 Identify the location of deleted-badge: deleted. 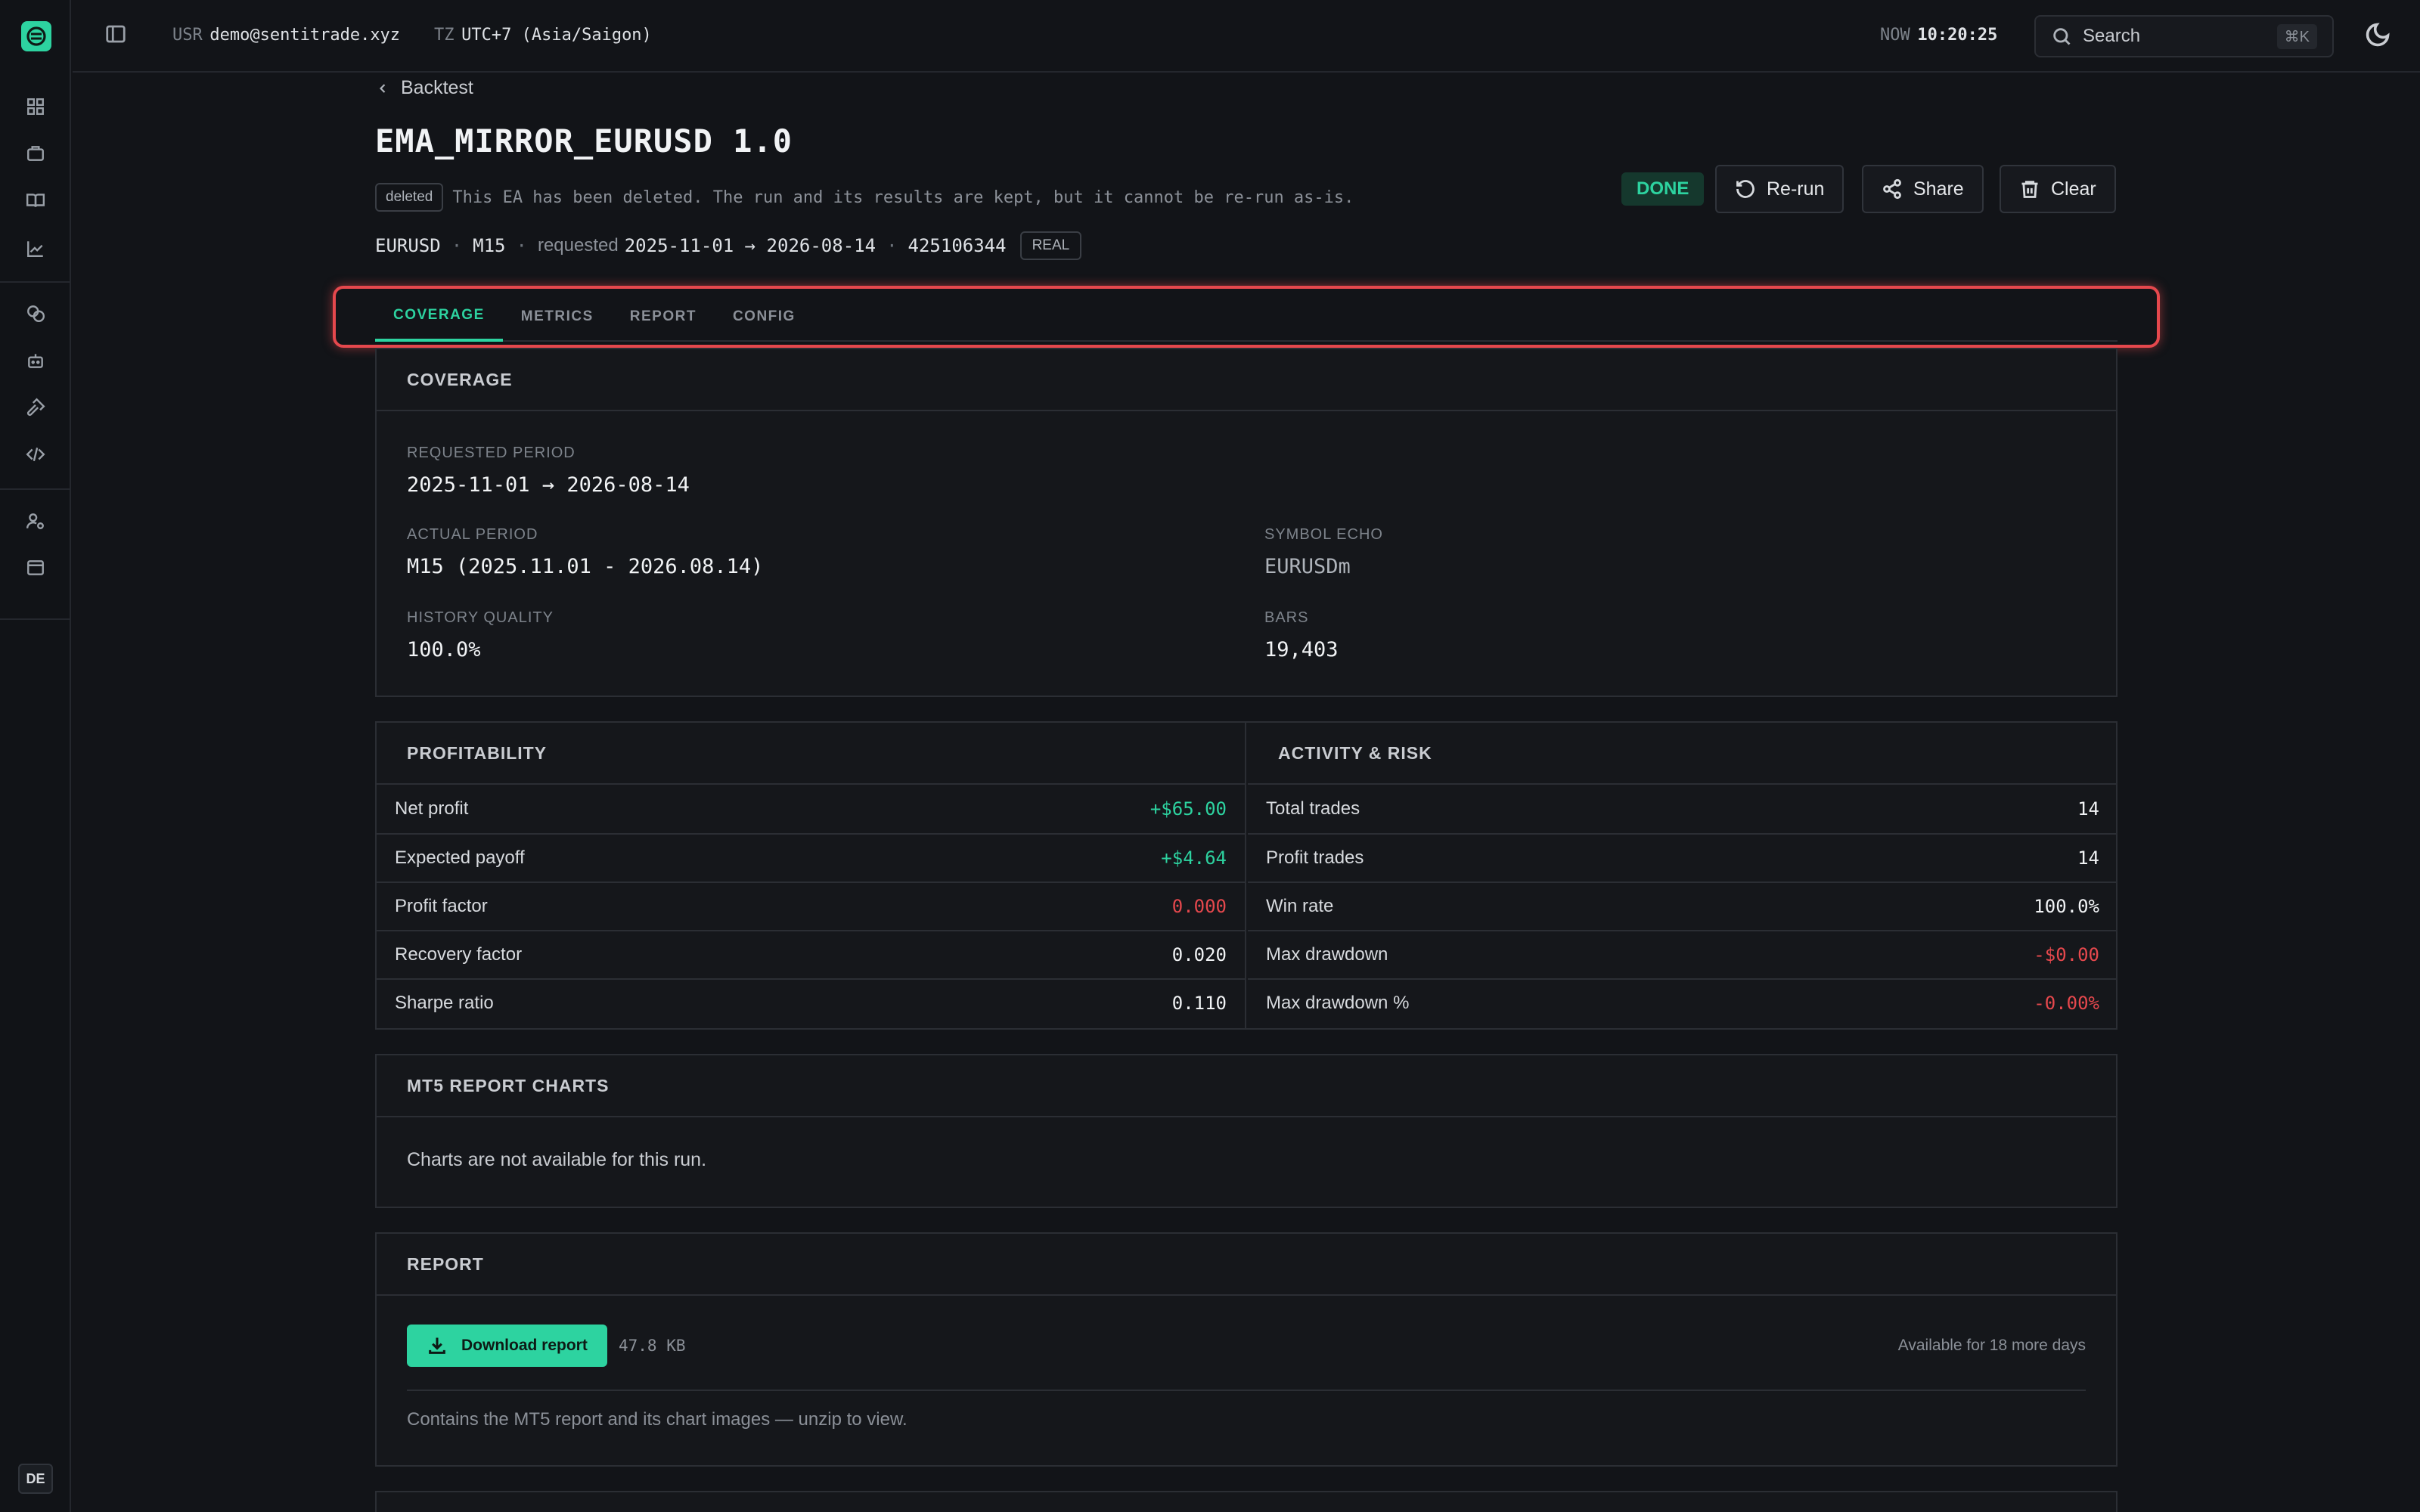
(409, 197).